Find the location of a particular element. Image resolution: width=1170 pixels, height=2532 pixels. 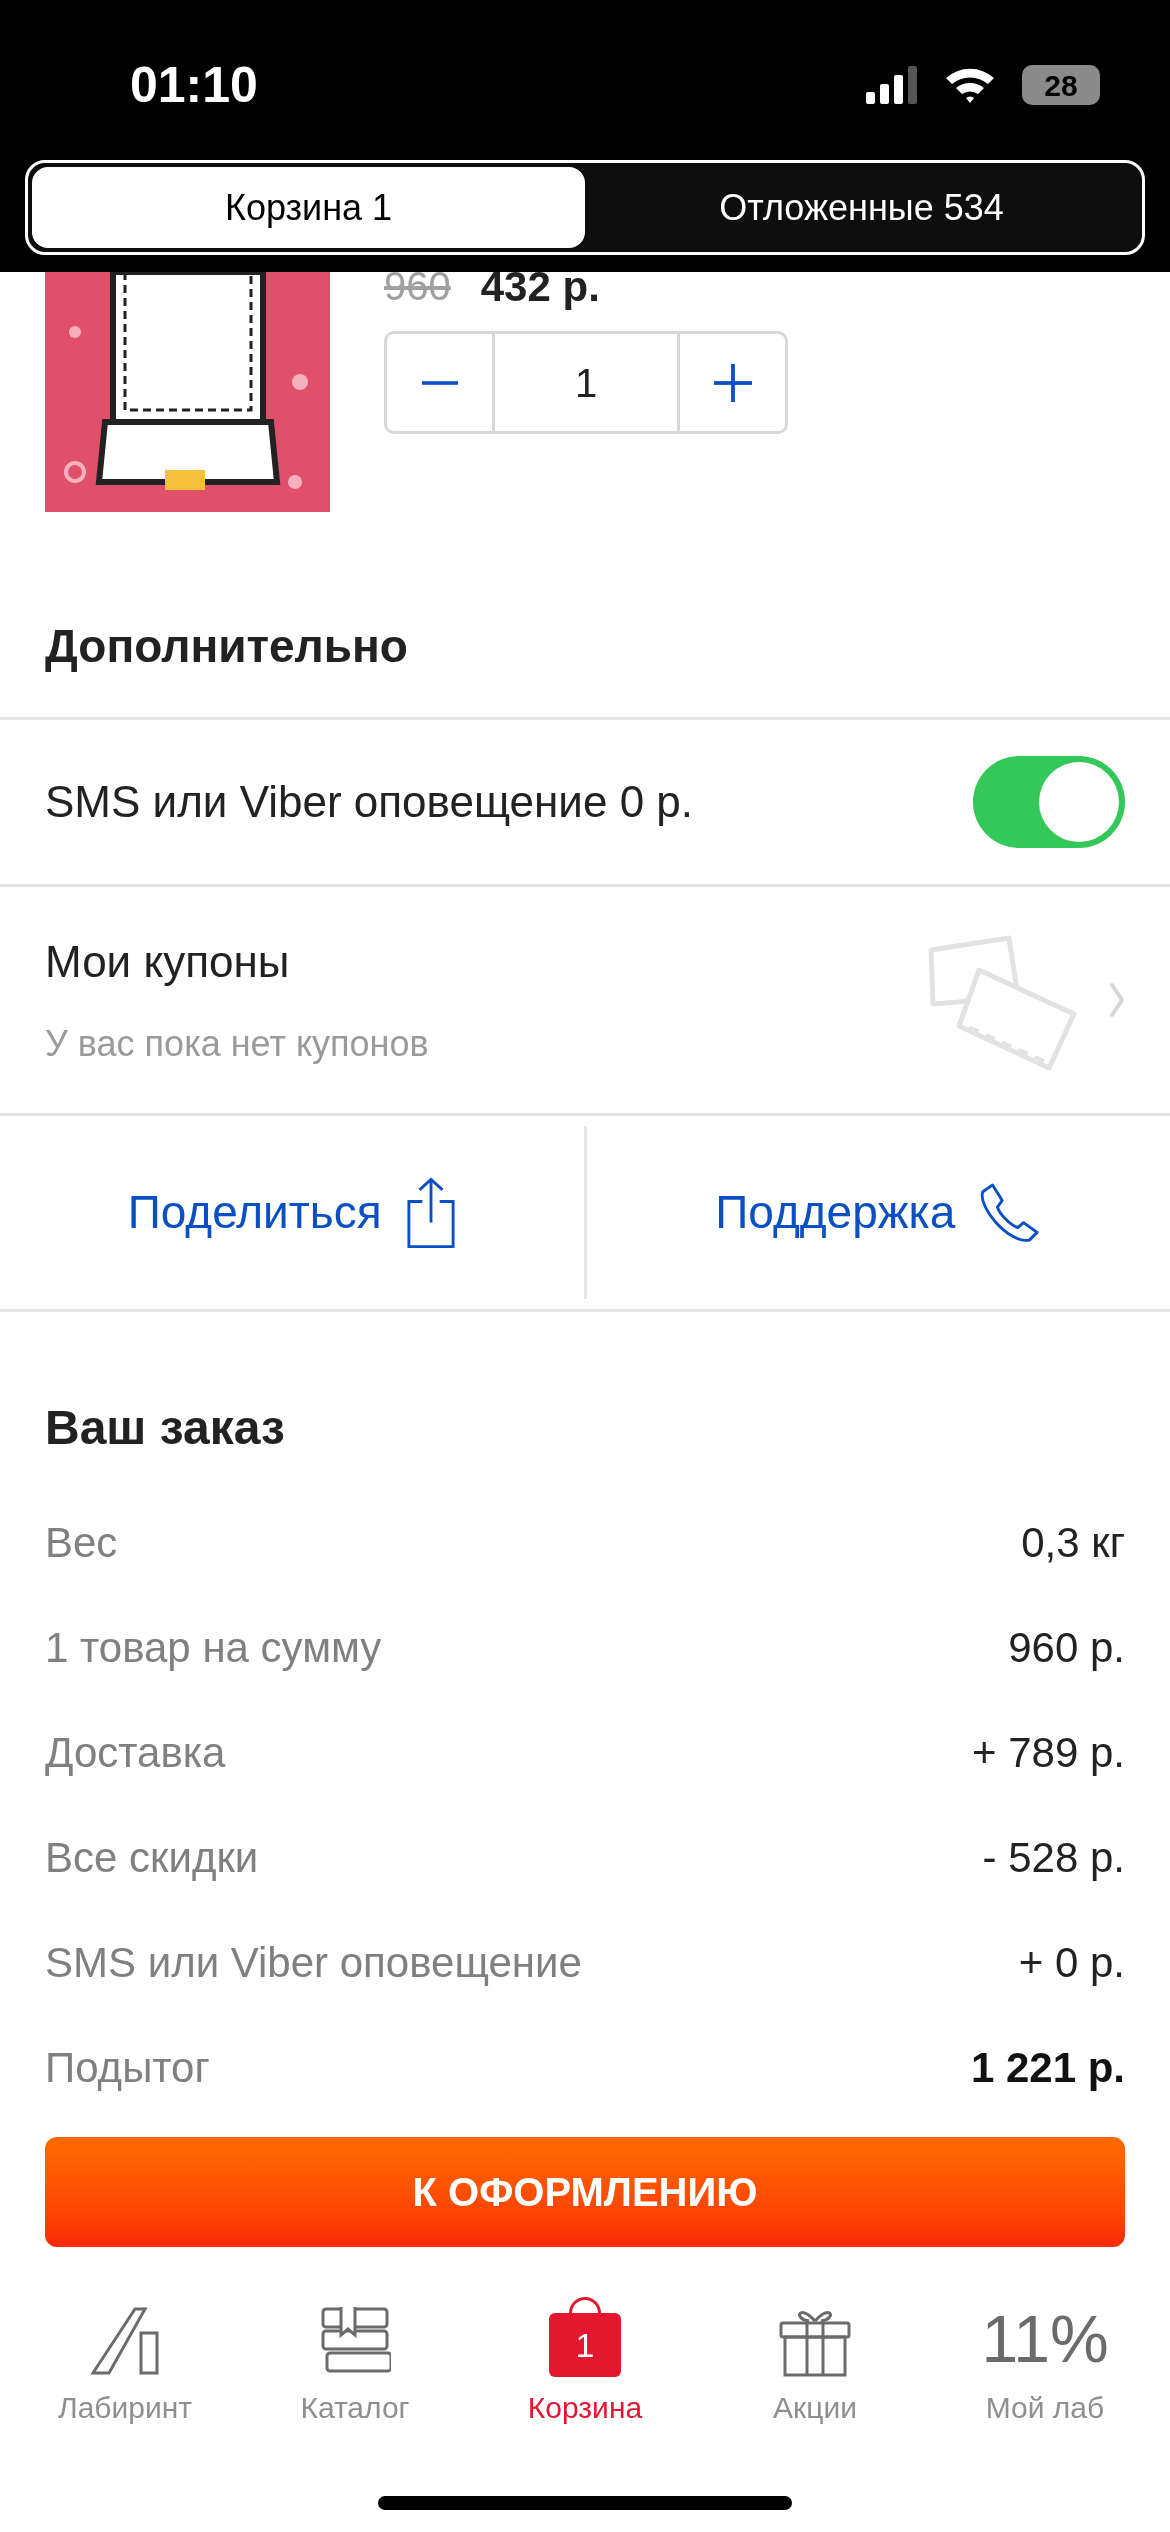

section-title: Дополнительно is located at coordinates (226, 646).